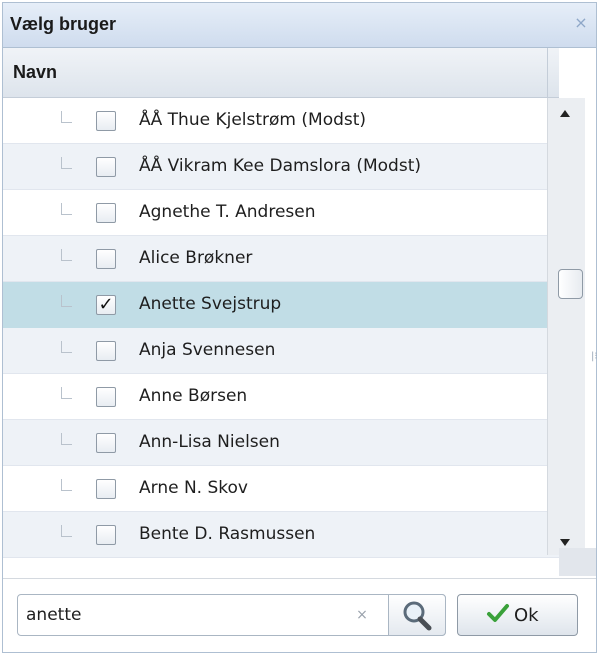 The image size is (603, 657). I want to click on search-button, so click(417, 615).